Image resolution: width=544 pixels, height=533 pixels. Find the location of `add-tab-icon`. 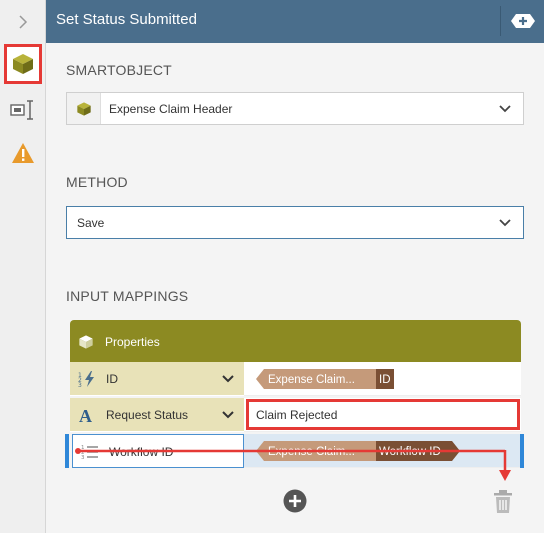

add-tab-icon is located at coordinates (523, 21).